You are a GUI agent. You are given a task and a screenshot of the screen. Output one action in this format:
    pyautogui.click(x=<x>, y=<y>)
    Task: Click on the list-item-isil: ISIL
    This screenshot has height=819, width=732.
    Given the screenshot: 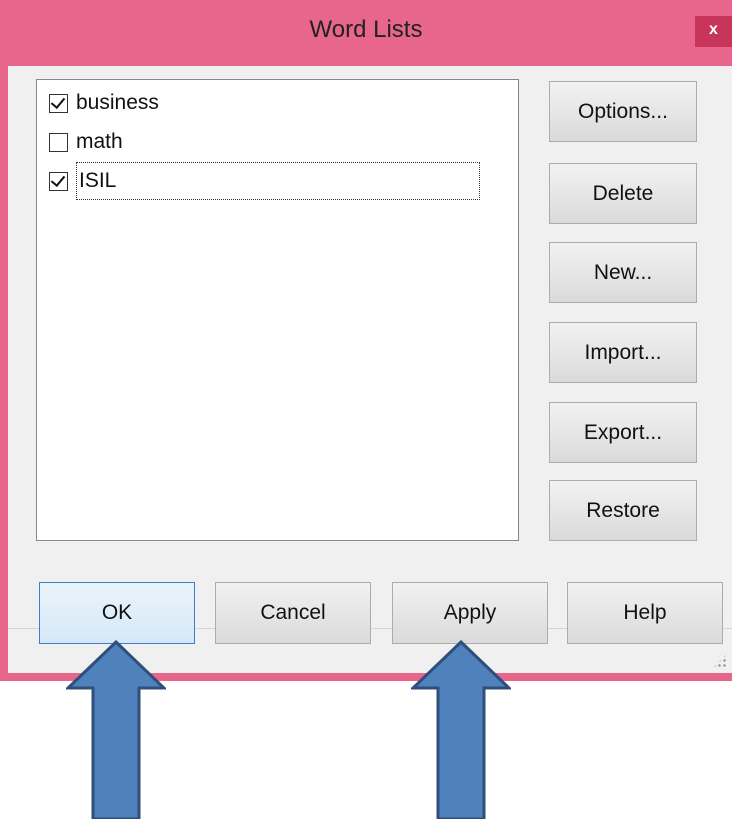 What is the action you would take?
    pyautogui.click(x=264, y=181)
    